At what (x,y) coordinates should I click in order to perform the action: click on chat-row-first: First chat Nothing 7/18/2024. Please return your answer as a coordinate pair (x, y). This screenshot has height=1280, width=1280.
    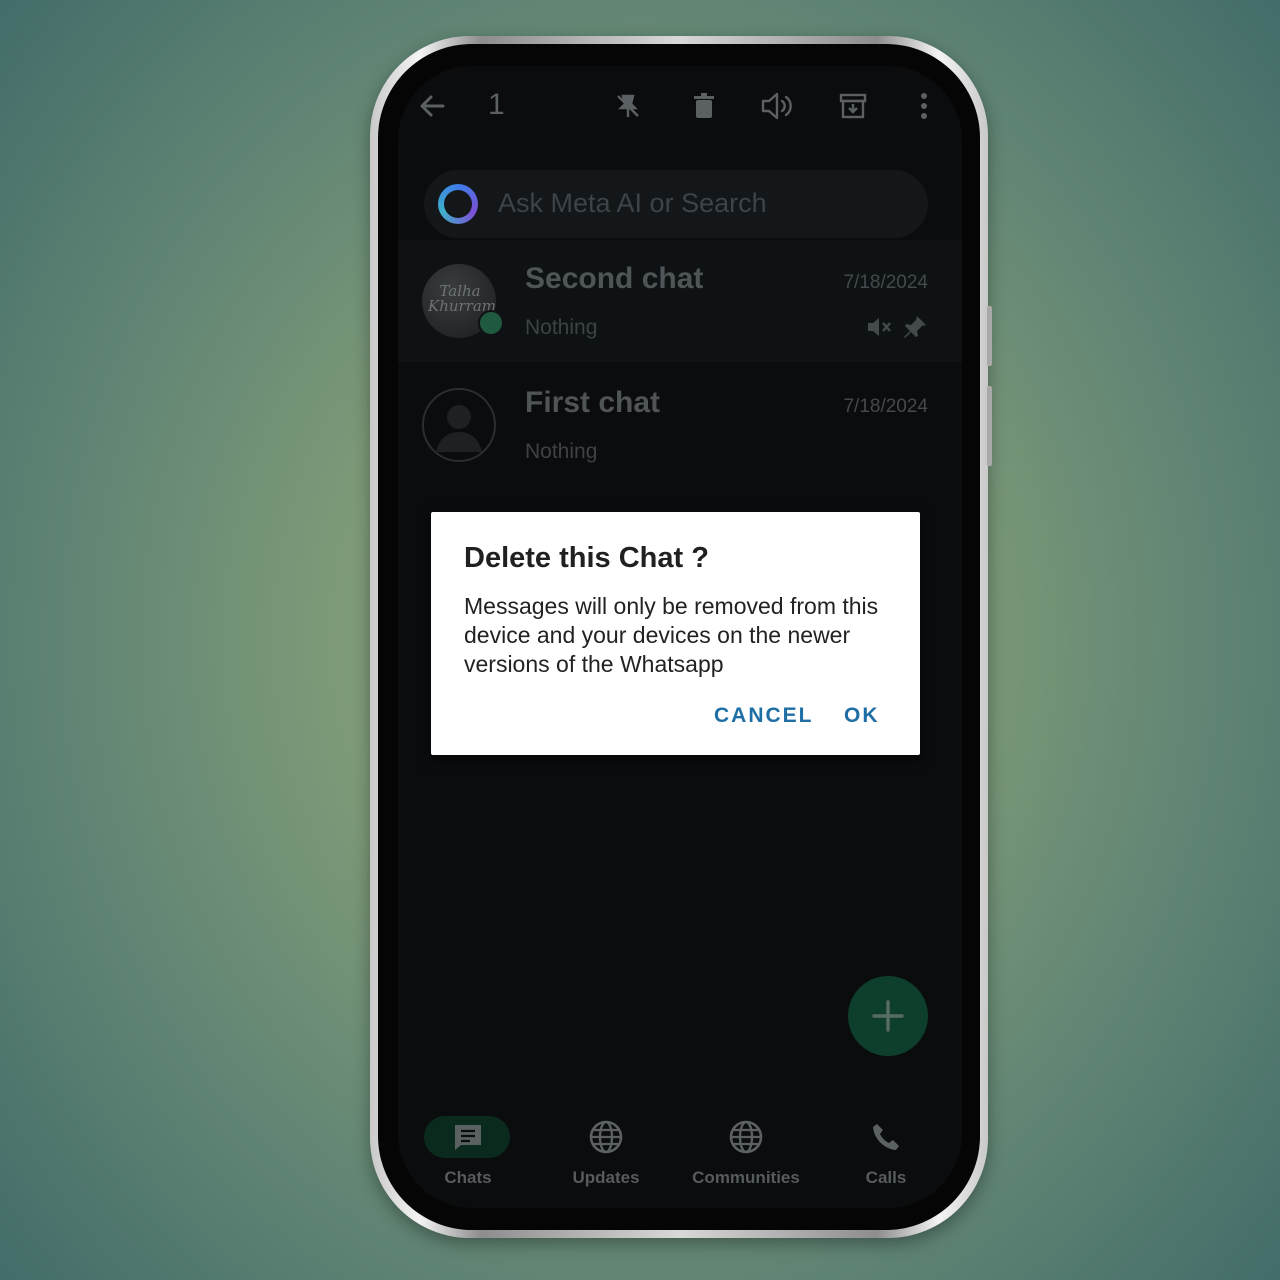
    Looking at the image, I should click on (680, 425).